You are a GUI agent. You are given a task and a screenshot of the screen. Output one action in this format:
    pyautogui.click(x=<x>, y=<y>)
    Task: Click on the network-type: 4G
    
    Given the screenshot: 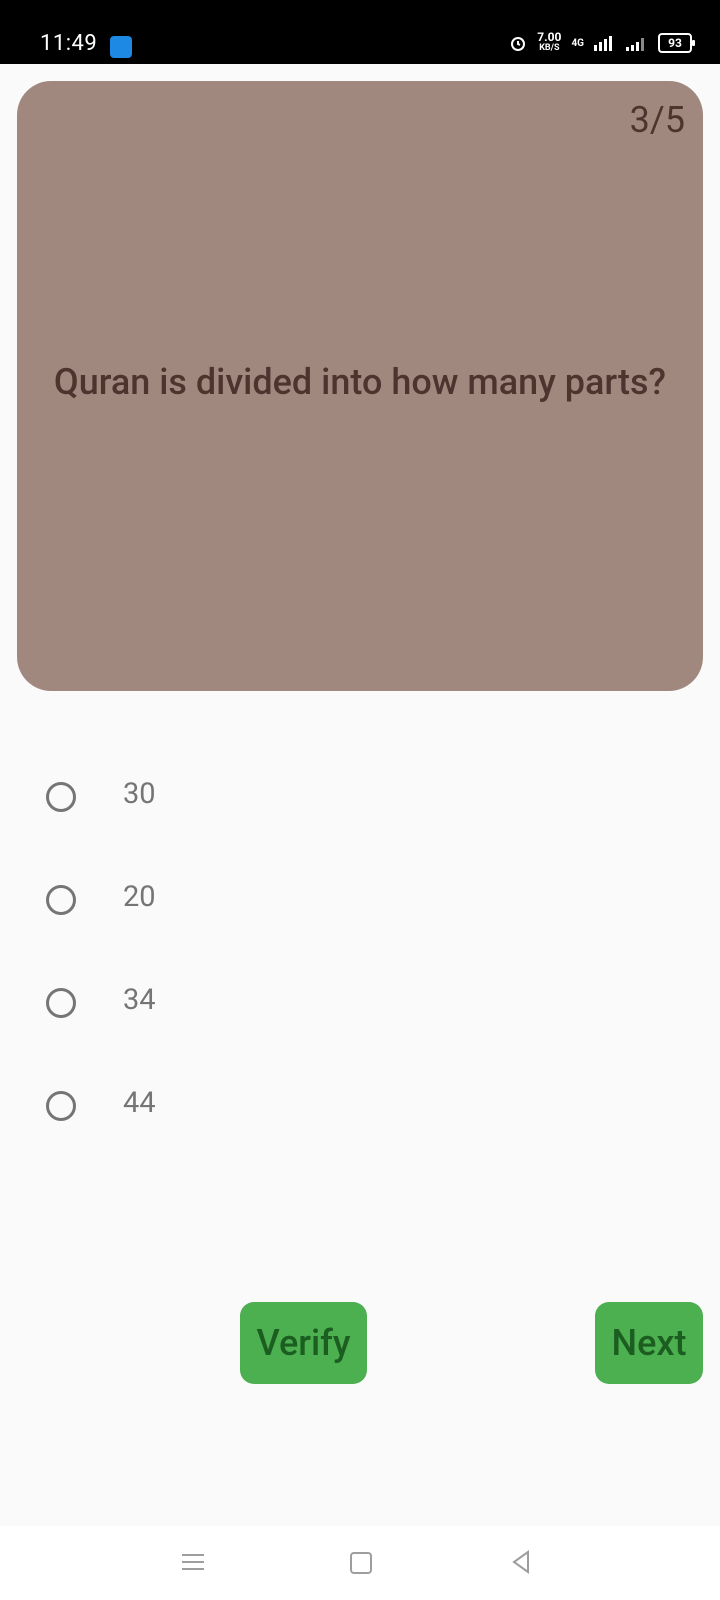 What is the action you would take?
    pyautogui.click(x=577, y=43)
    